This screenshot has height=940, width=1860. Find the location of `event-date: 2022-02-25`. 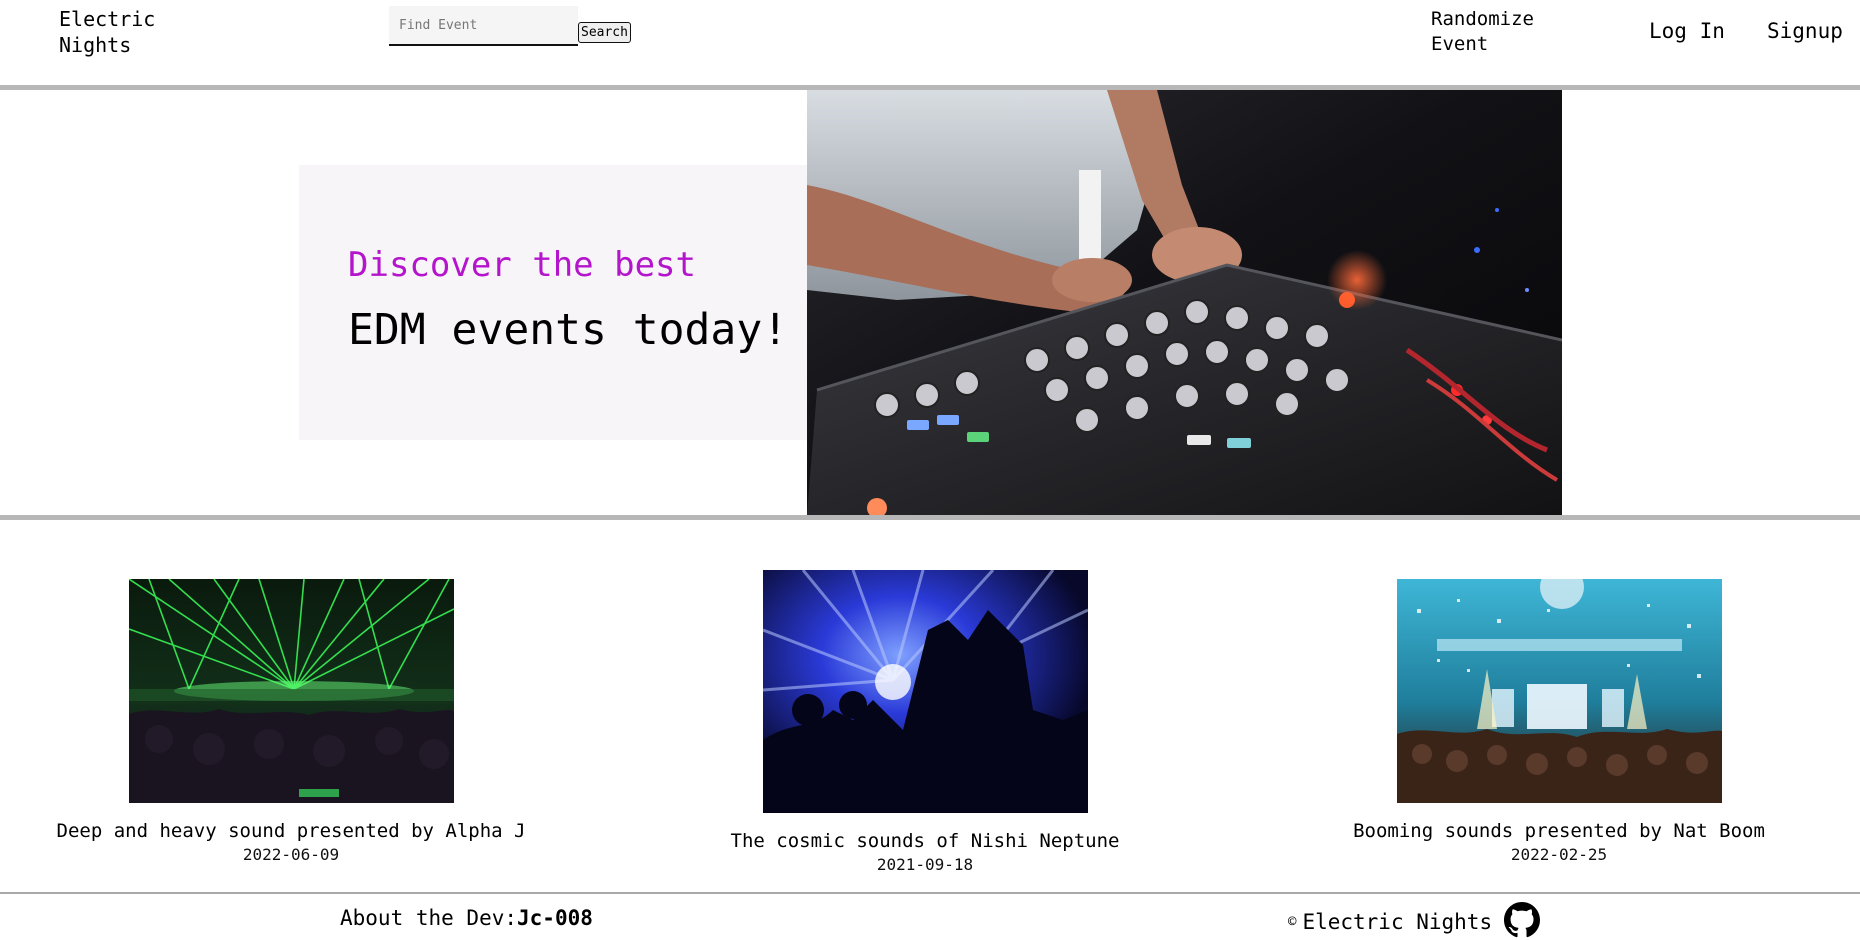

event-date: 2022-02-25 is located at coordinates (1559, 854).